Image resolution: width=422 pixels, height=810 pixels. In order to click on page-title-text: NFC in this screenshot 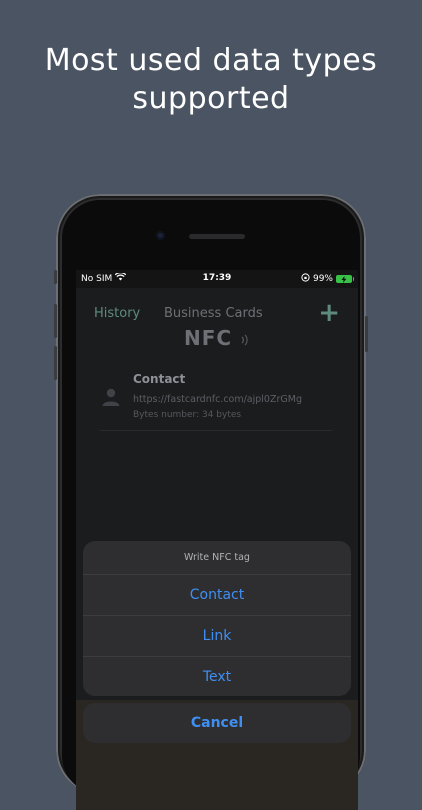, I will do `click(208, 338)`.